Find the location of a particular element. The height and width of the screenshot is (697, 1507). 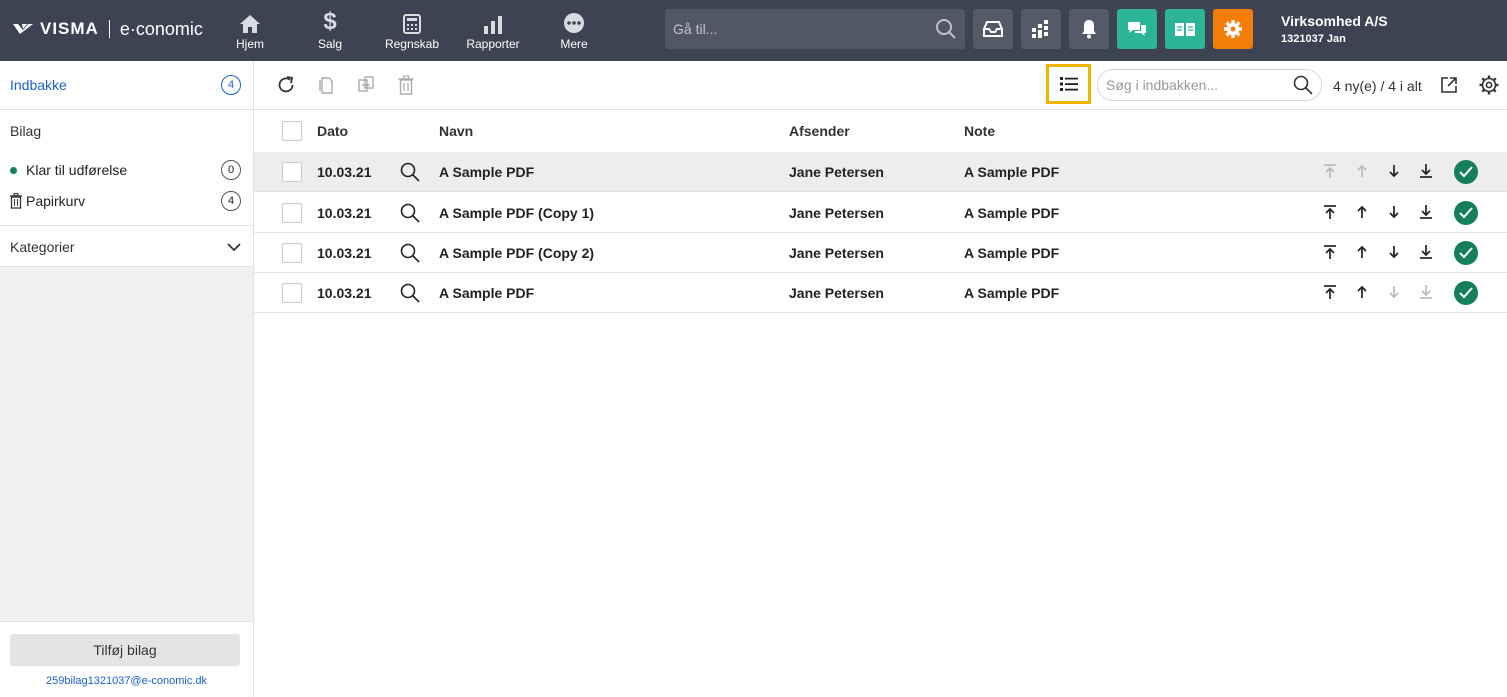

copy-icon is located at coordinates (326, 85).